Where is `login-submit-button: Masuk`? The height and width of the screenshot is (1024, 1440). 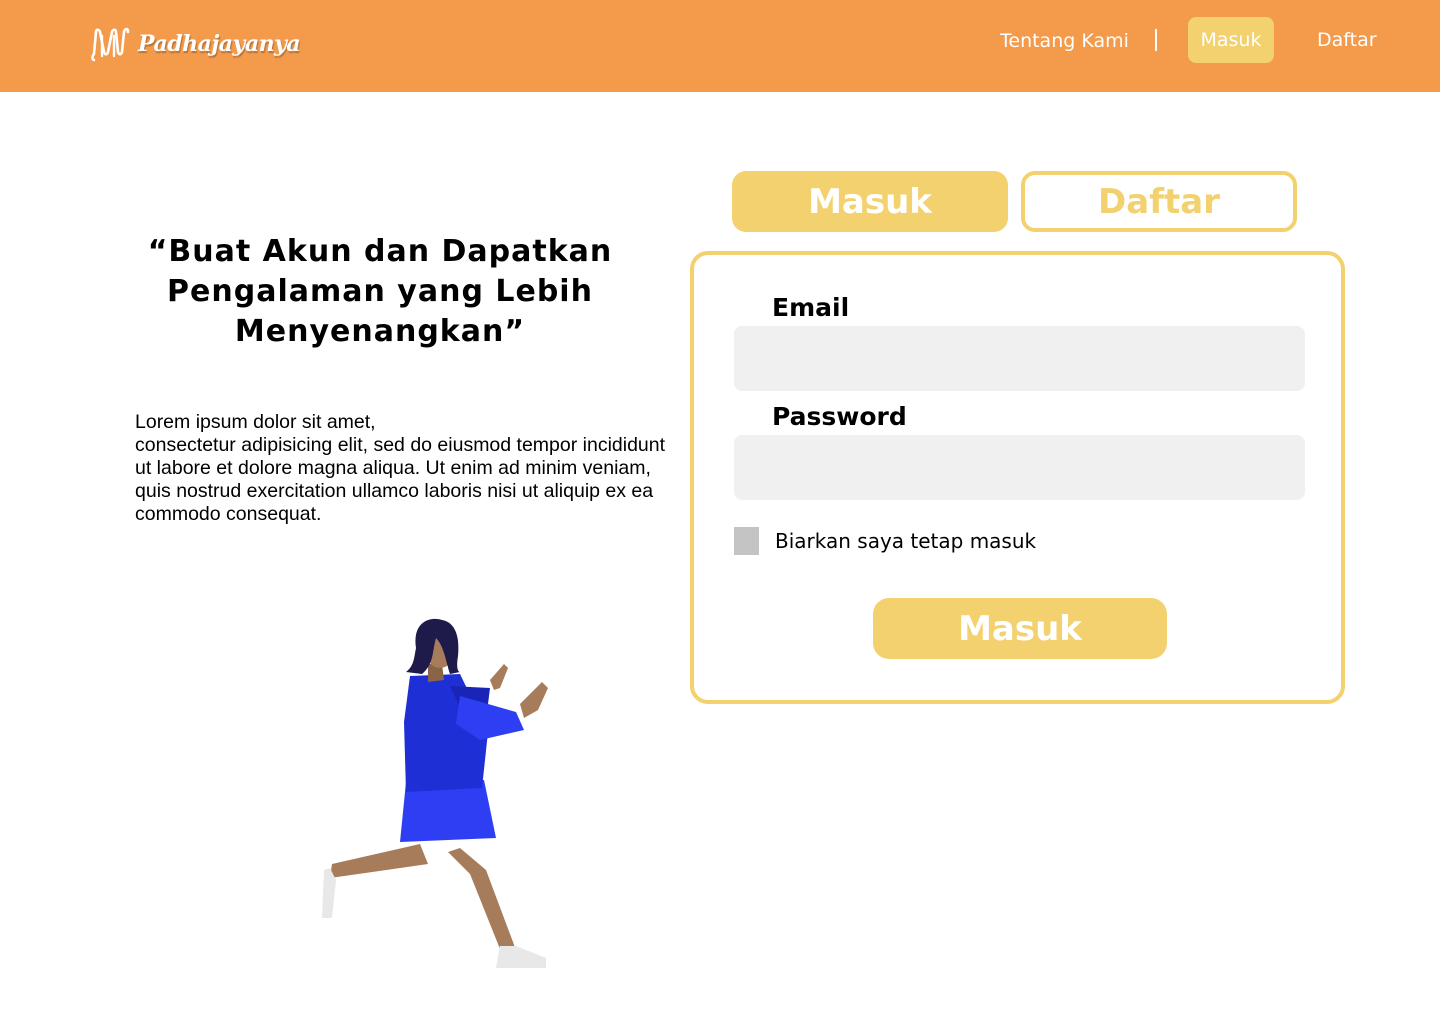 login-submit-button: Masuk is located at coordinates (1020, 628).